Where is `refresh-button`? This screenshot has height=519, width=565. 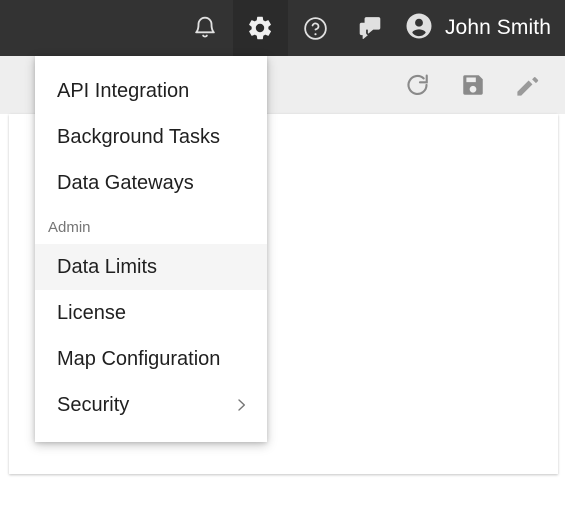
refresh-button is located at coordinates (417, 85).